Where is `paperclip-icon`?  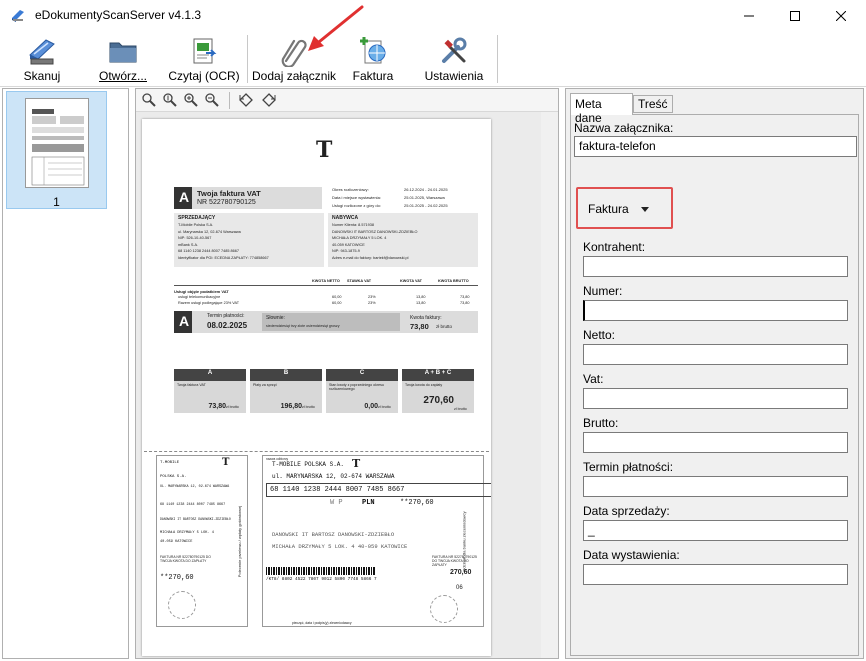
paperclip-icon is located at coordinates (294, 53).